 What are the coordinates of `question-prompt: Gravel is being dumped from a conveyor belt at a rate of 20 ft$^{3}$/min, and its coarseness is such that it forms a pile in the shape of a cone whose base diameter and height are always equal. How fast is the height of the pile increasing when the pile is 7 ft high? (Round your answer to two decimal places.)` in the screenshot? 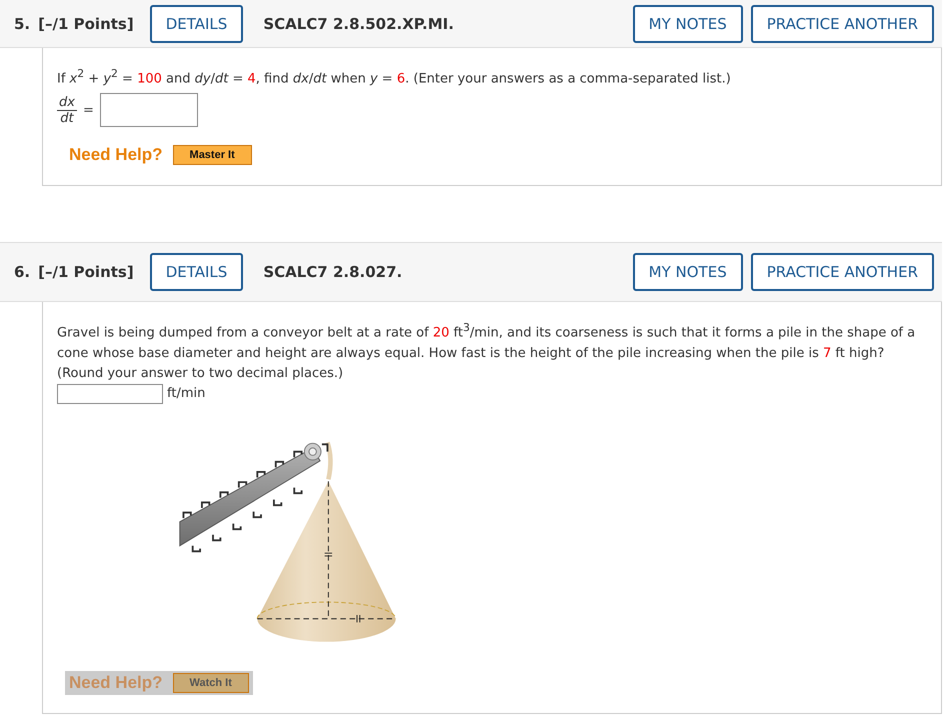 It's located at (486, 351).